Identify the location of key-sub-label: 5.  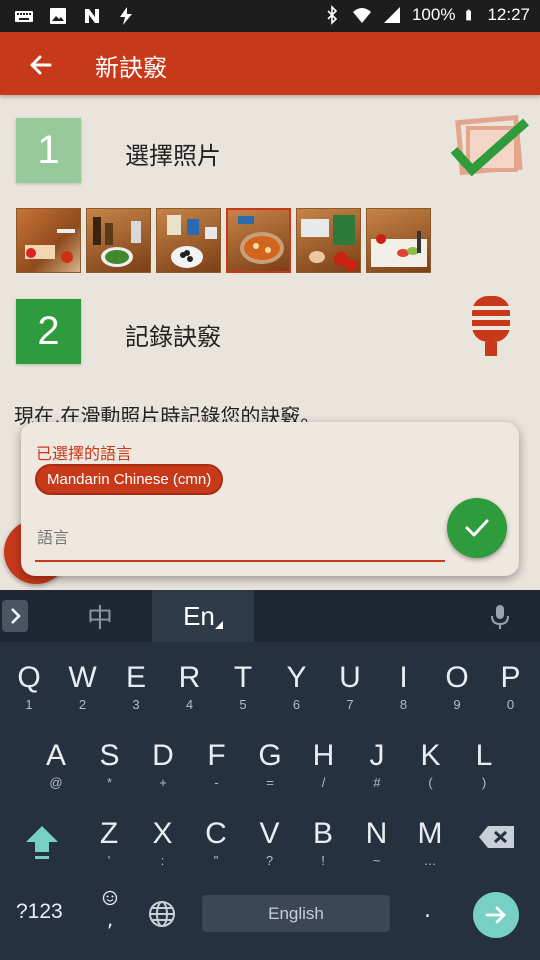
(243, 704).